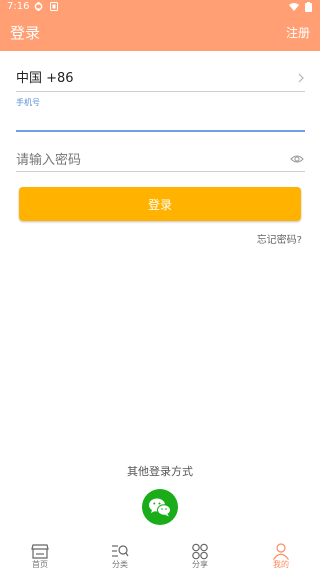 The height and width of the screenshot is (568, 320). I want to click on status-time: 7:16, so click(18, 6).